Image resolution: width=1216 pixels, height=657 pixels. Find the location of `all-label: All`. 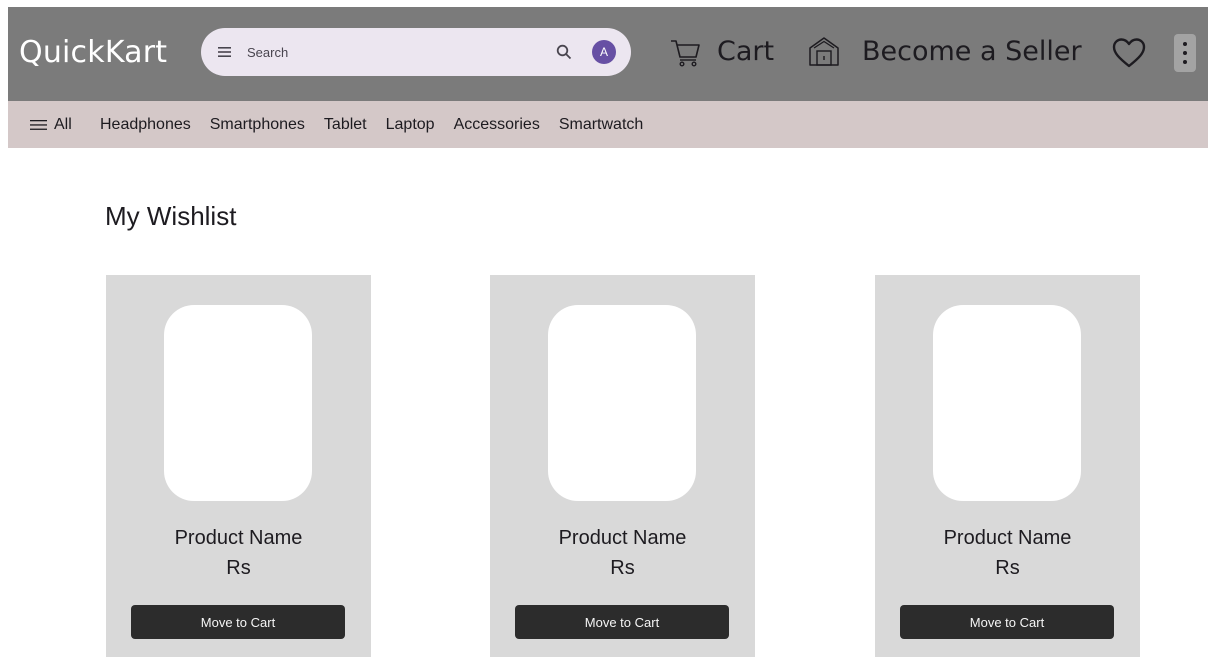

all-label: All is located at coordinates (63, 124).